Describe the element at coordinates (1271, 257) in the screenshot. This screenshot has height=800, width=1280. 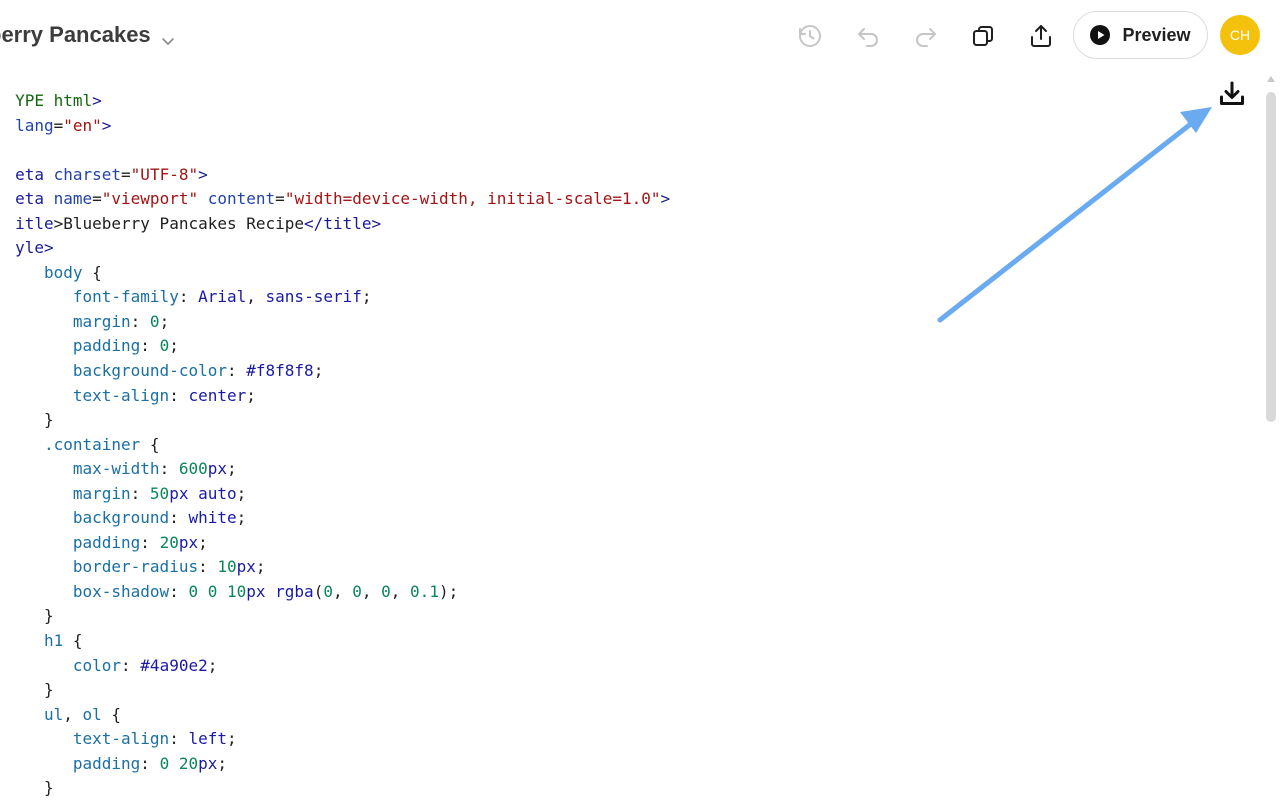
I see `scrollbar-thumb` at that location.